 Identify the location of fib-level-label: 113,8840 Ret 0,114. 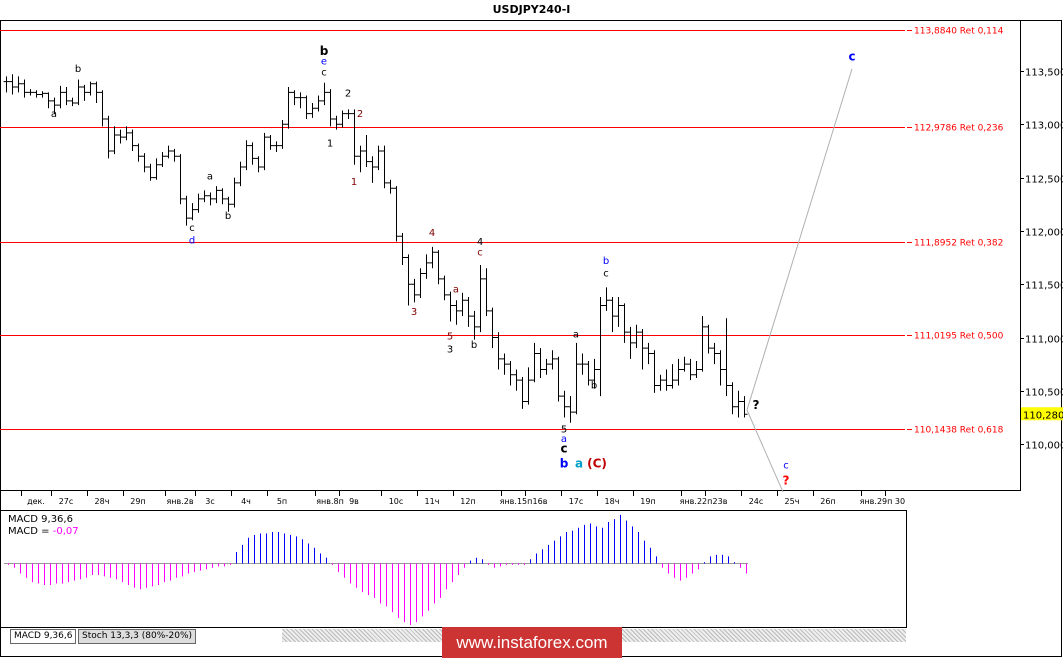
(959, 32).